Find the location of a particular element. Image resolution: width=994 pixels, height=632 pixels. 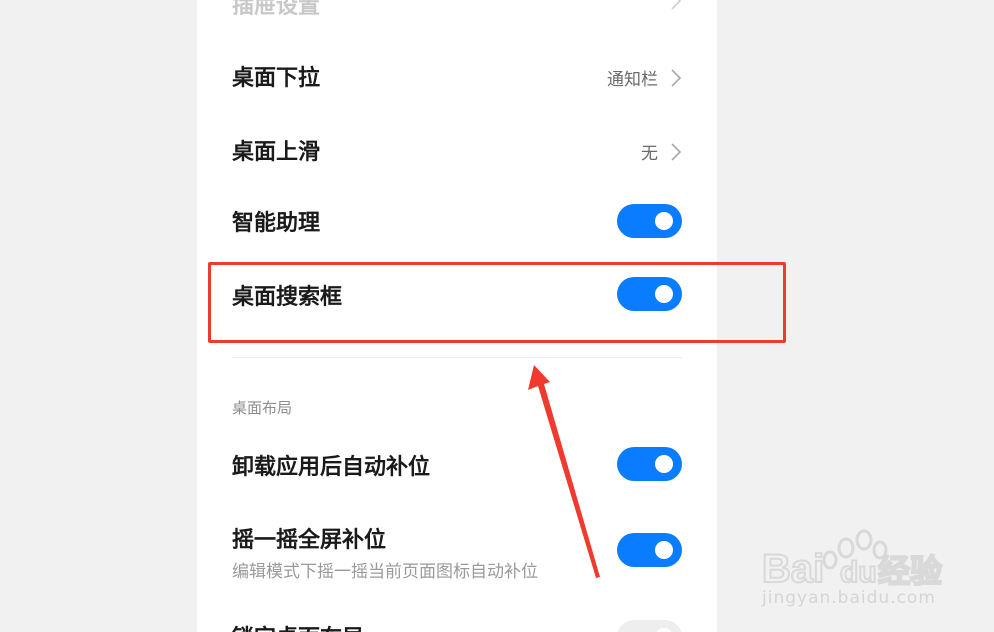

watermark-brand-suffix: du is located at coordinates (858, 572).